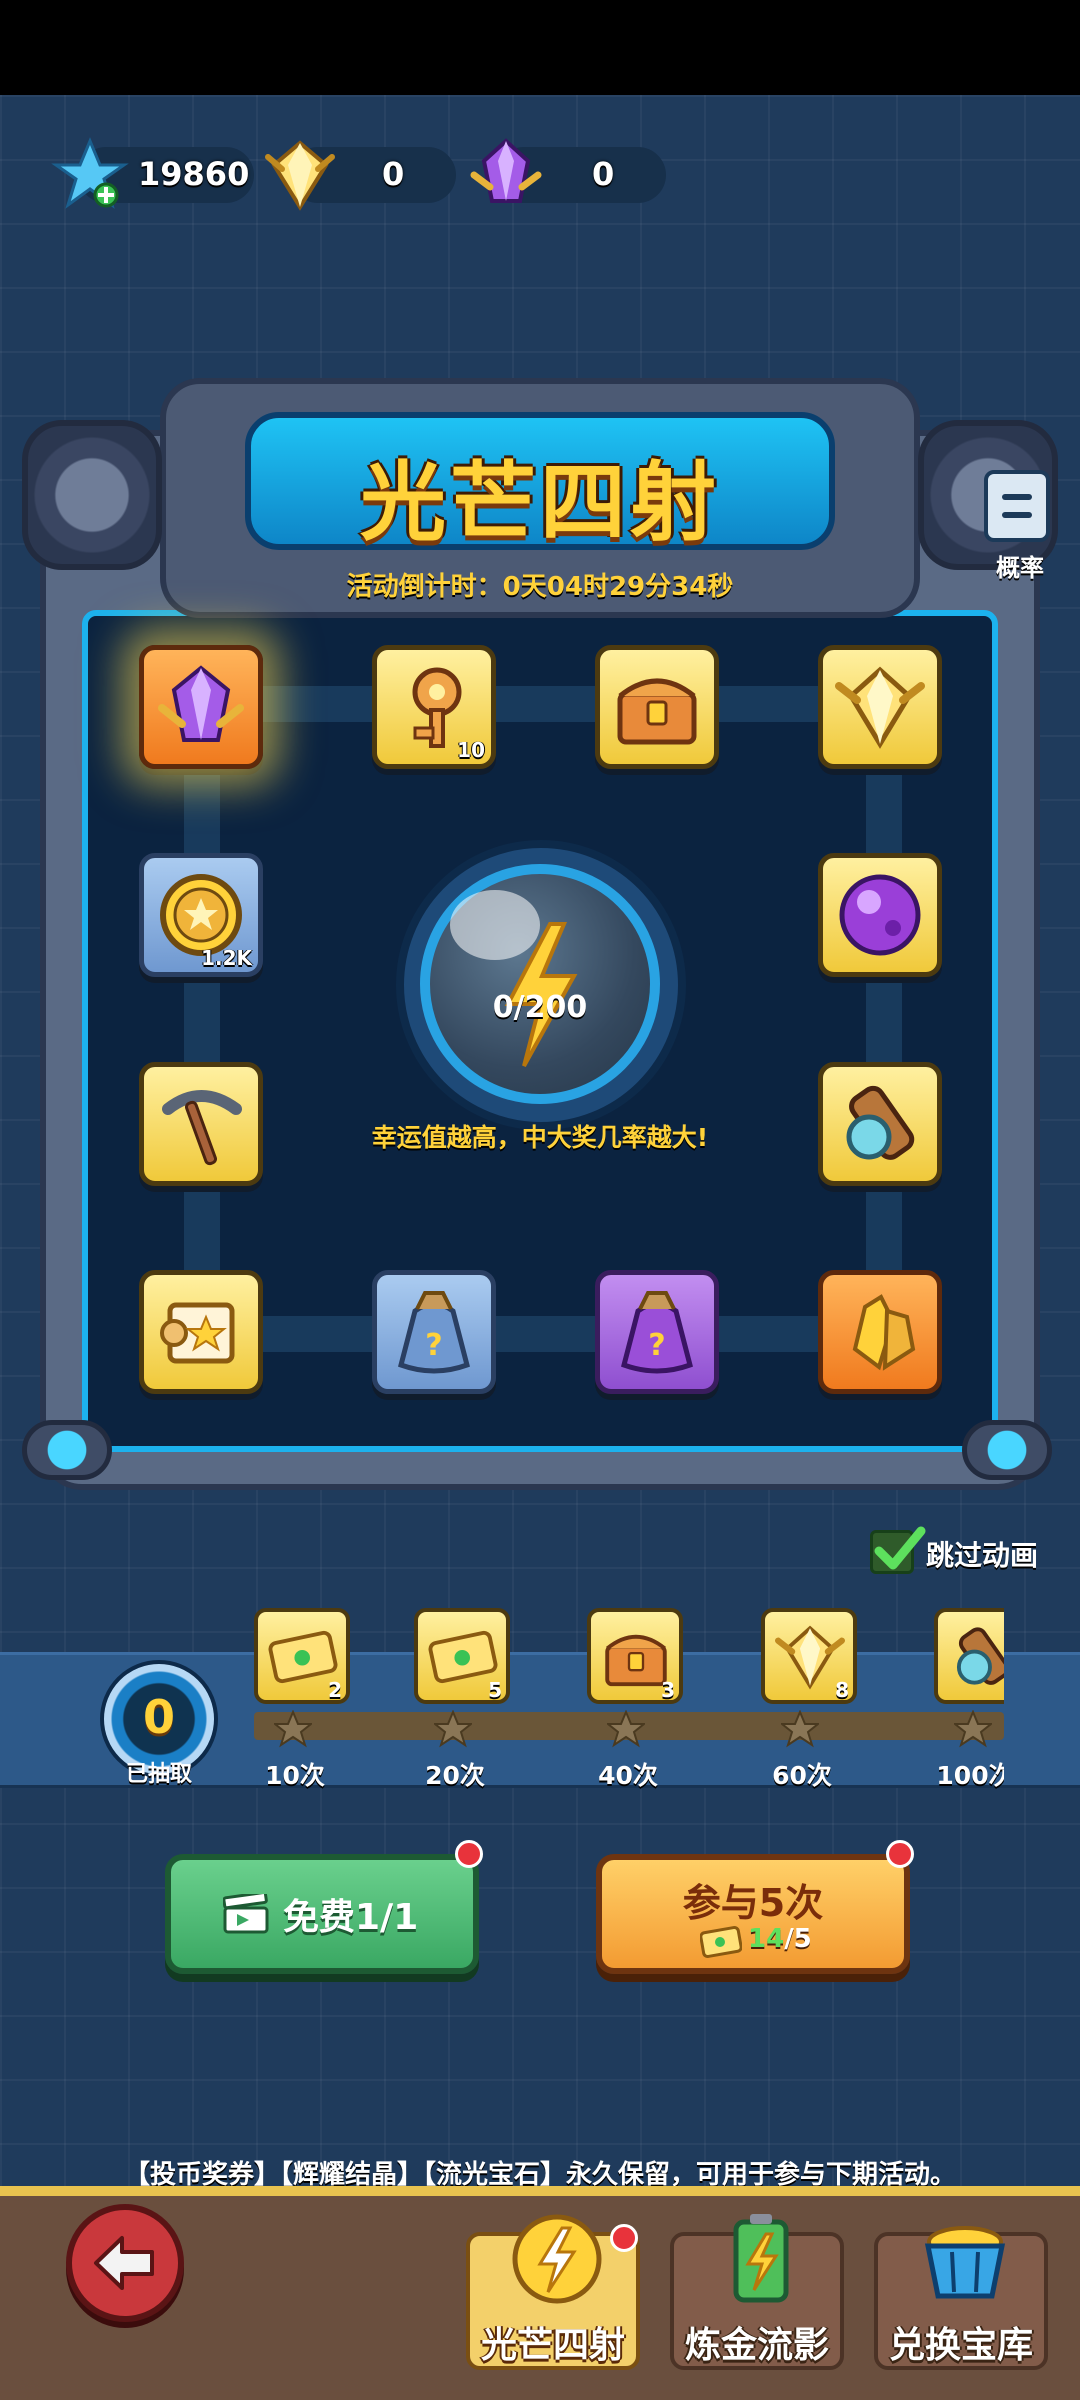 The height and width of the screenshot is (2400, 1080). What do you see at coordinates (540, 587) in the screenshot?
I see `event-countdown: 活动倒计时：0天04时29分34秒` at bounding box center [540, 587].